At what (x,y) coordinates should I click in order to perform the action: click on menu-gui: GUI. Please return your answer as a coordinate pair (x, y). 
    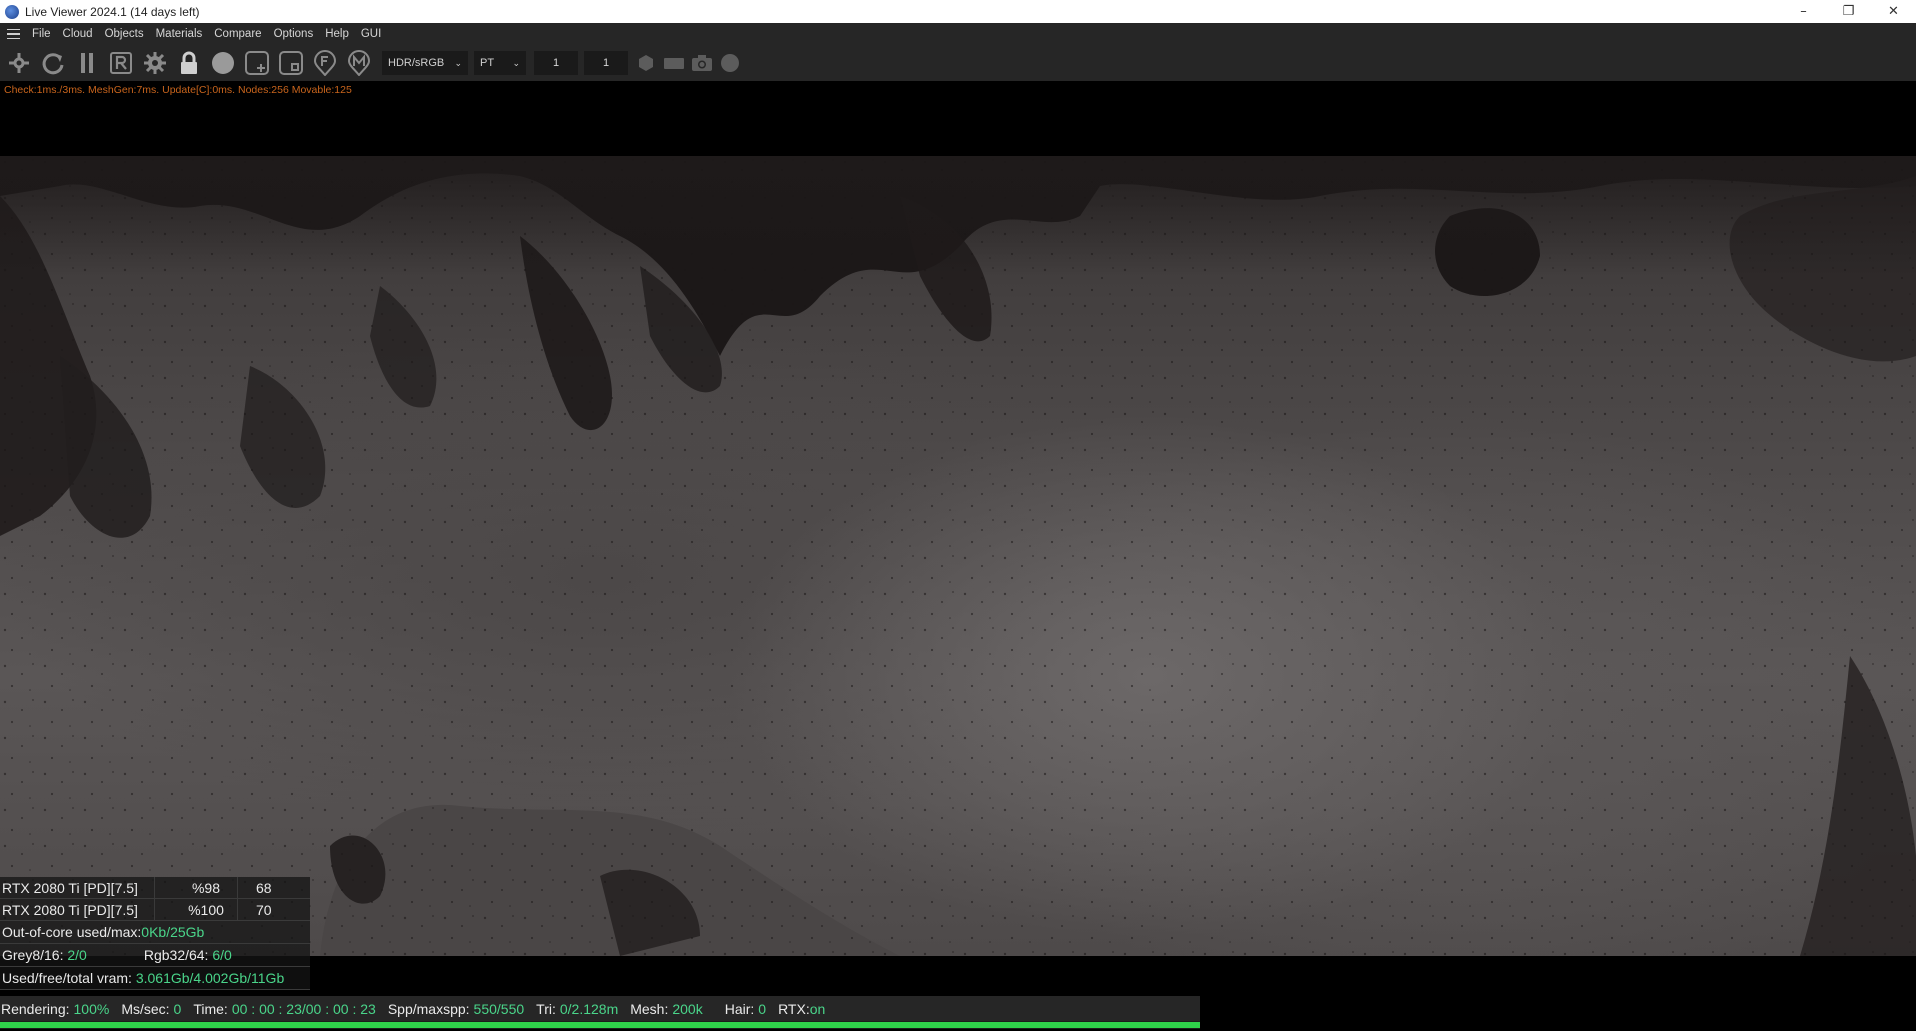
    Looking at the image, I should click on (371, 34).